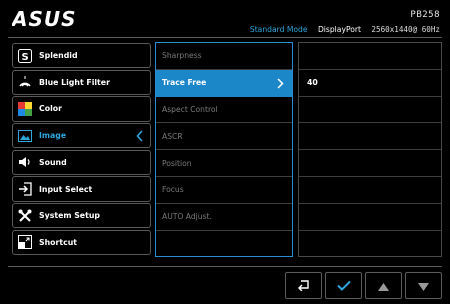  I want to click on down-button, so click(423, 285).